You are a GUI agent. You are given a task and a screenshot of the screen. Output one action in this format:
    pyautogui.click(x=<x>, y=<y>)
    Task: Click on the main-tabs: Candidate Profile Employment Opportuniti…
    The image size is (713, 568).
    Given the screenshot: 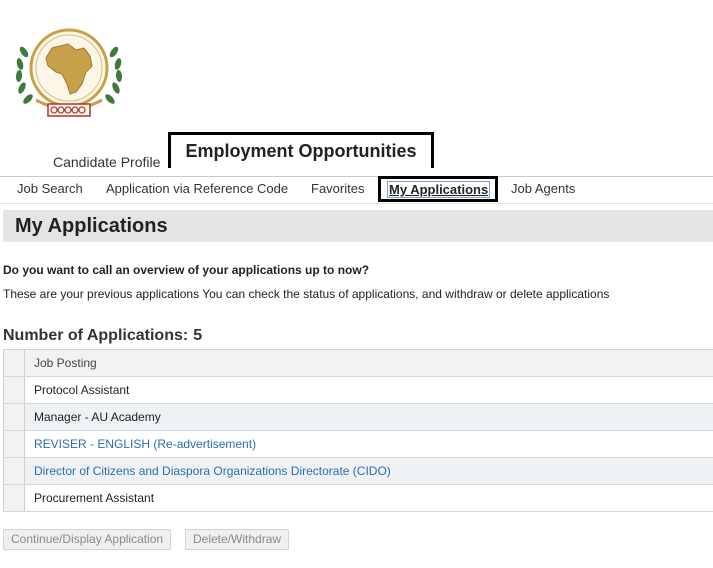 What is the action you would take?
    pyautogui.click(x=356, y=154)
    